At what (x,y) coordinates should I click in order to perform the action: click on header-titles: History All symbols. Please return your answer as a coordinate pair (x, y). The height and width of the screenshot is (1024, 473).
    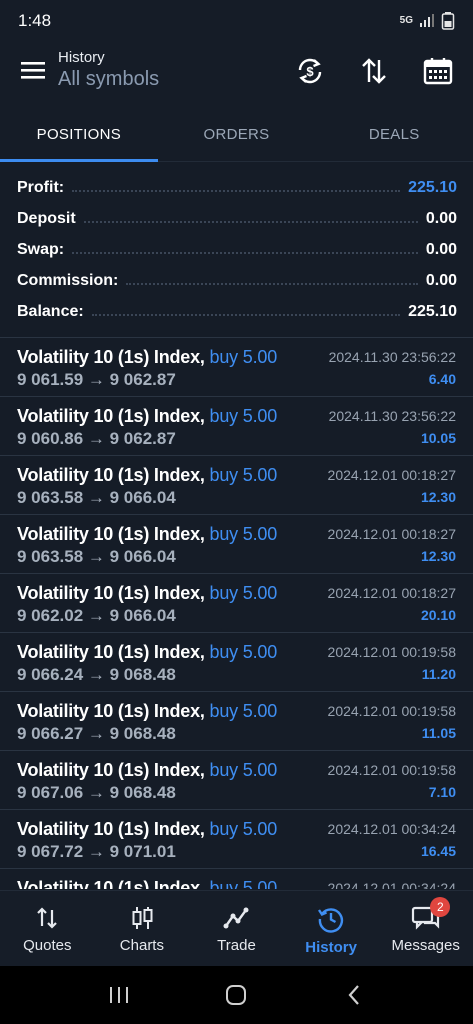
    Looking at the image, I should click on (108, 70).